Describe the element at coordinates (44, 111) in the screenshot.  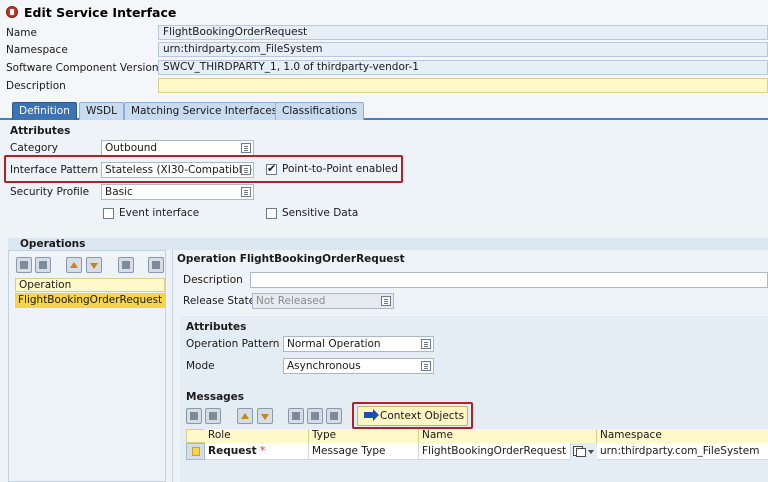
I see `tab-definition: Definition` at that location.